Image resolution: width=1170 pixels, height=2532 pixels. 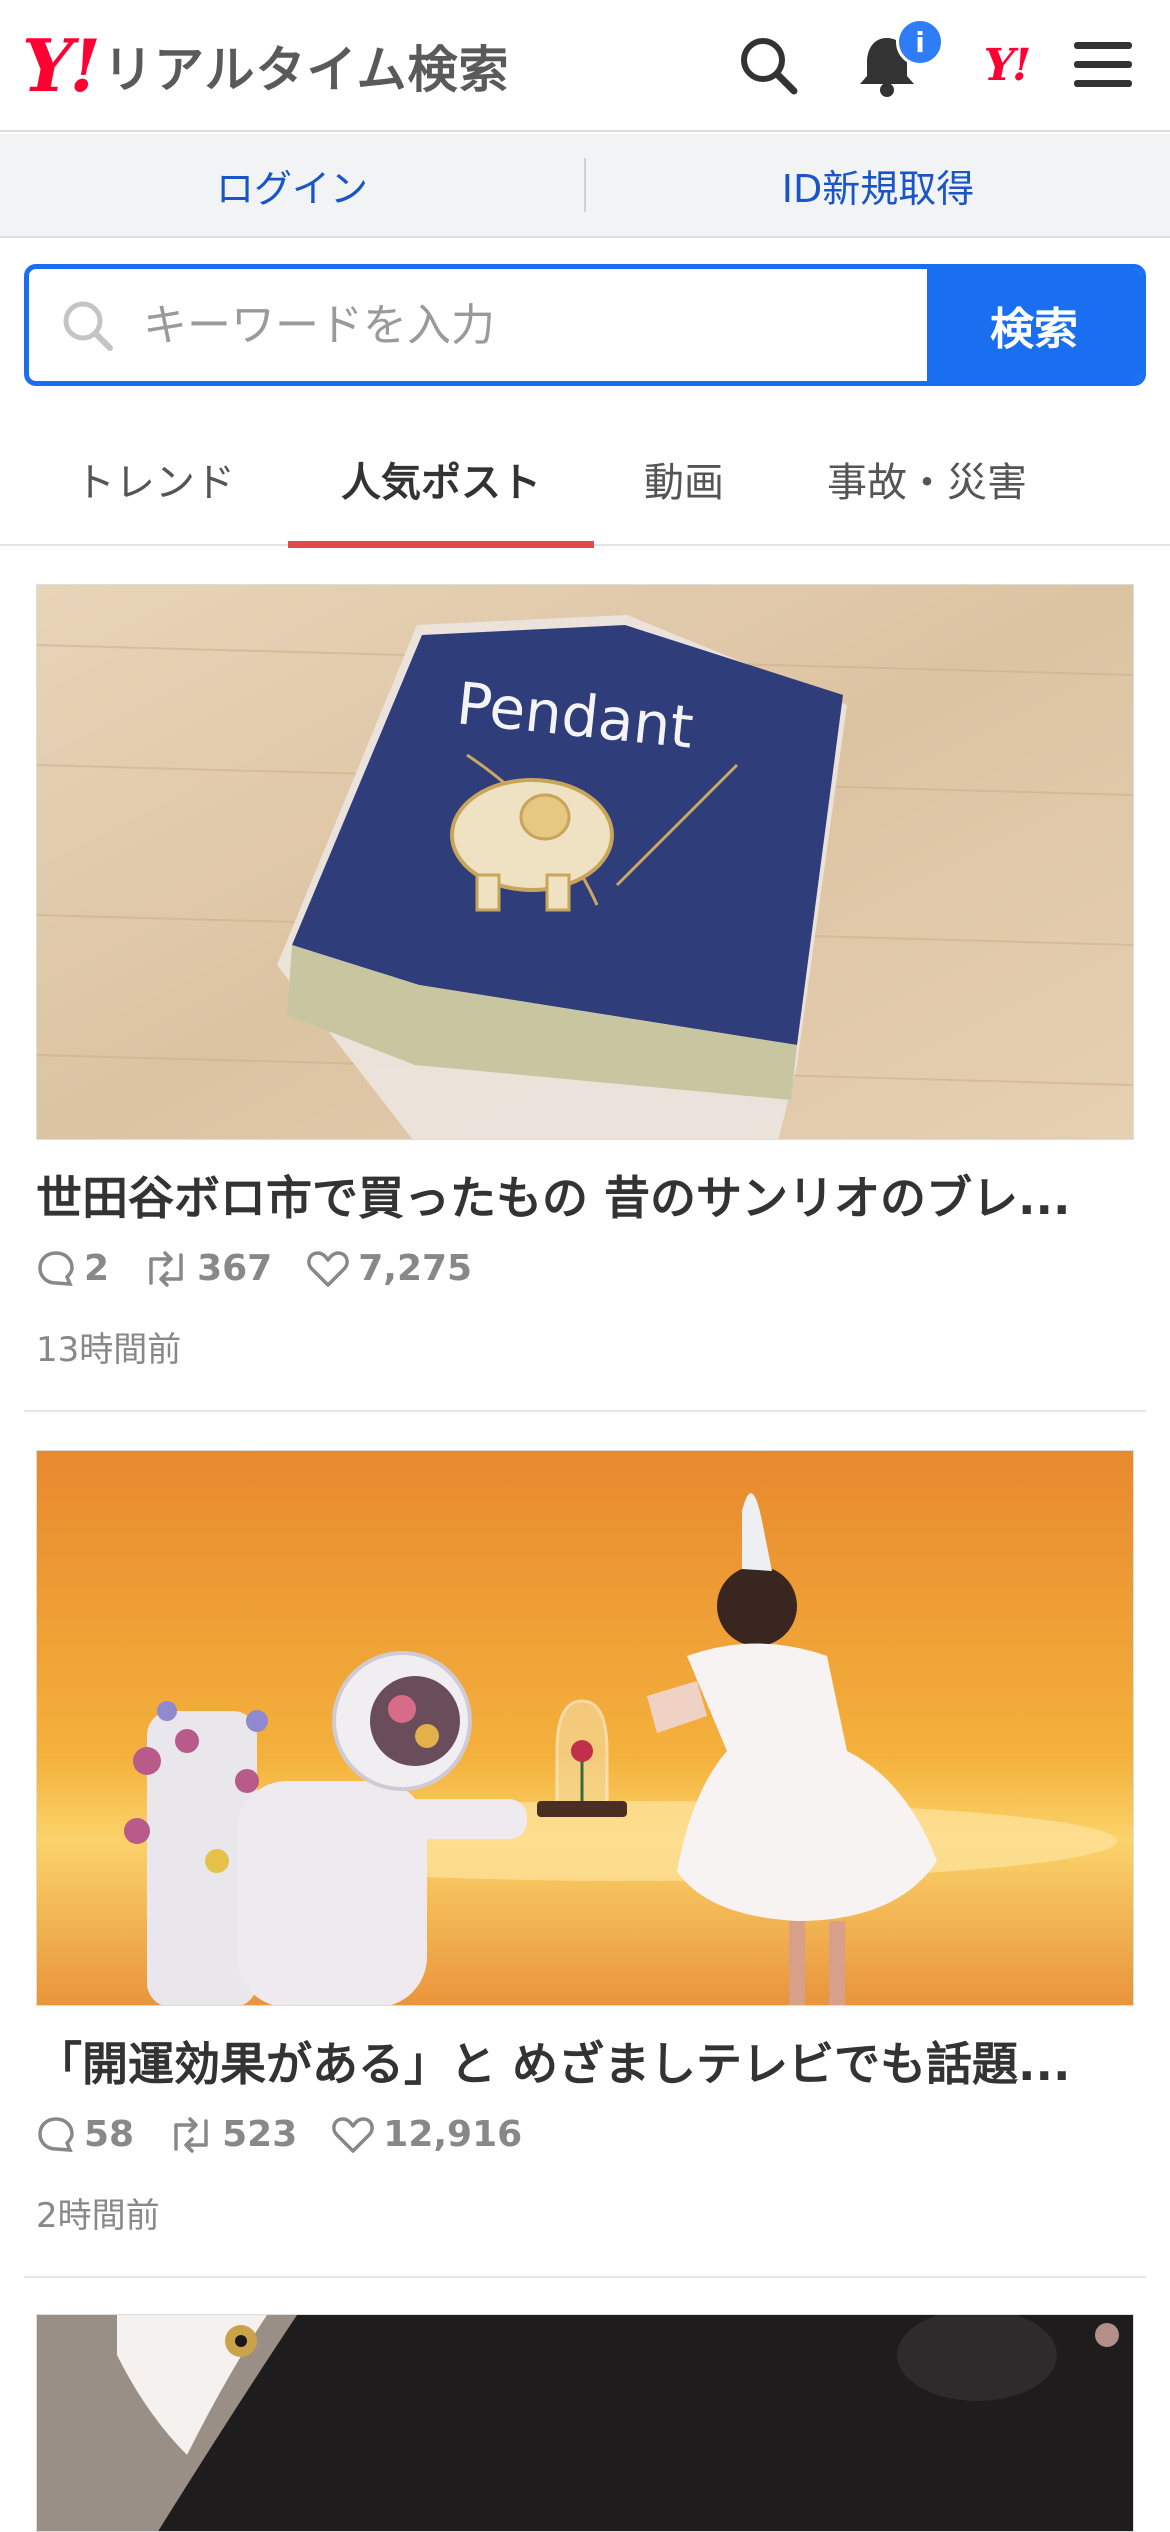 I want to click on tab-popular-posts: 人気ポスト, so click(x=441, y=480).